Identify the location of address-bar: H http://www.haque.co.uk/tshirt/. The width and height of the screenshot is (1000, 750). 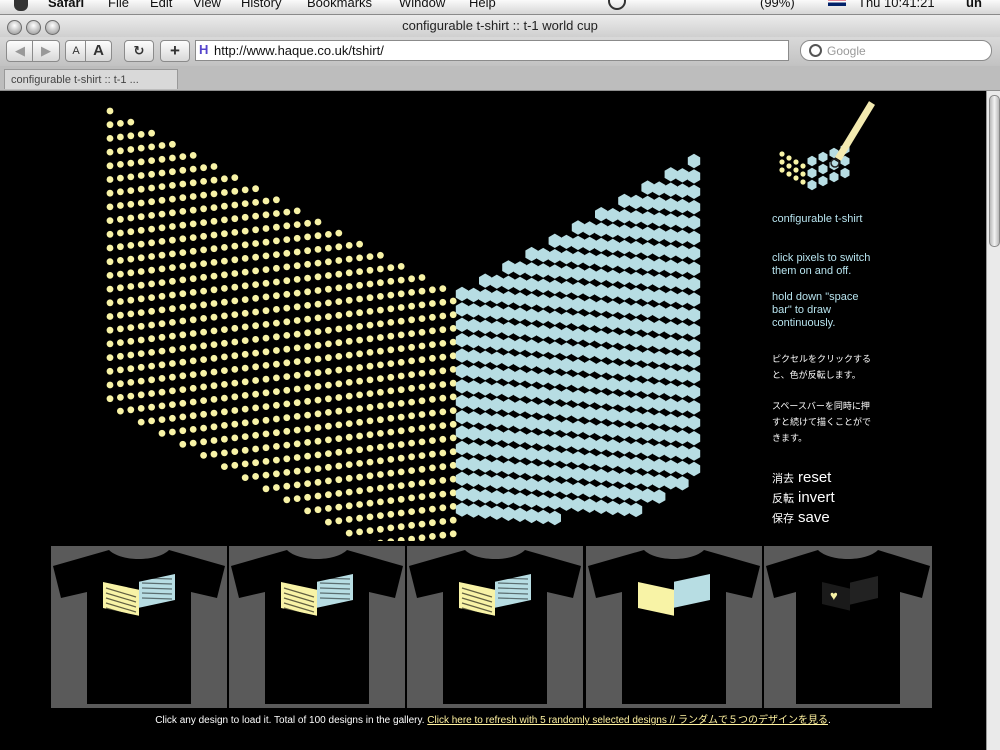
(492, 50).